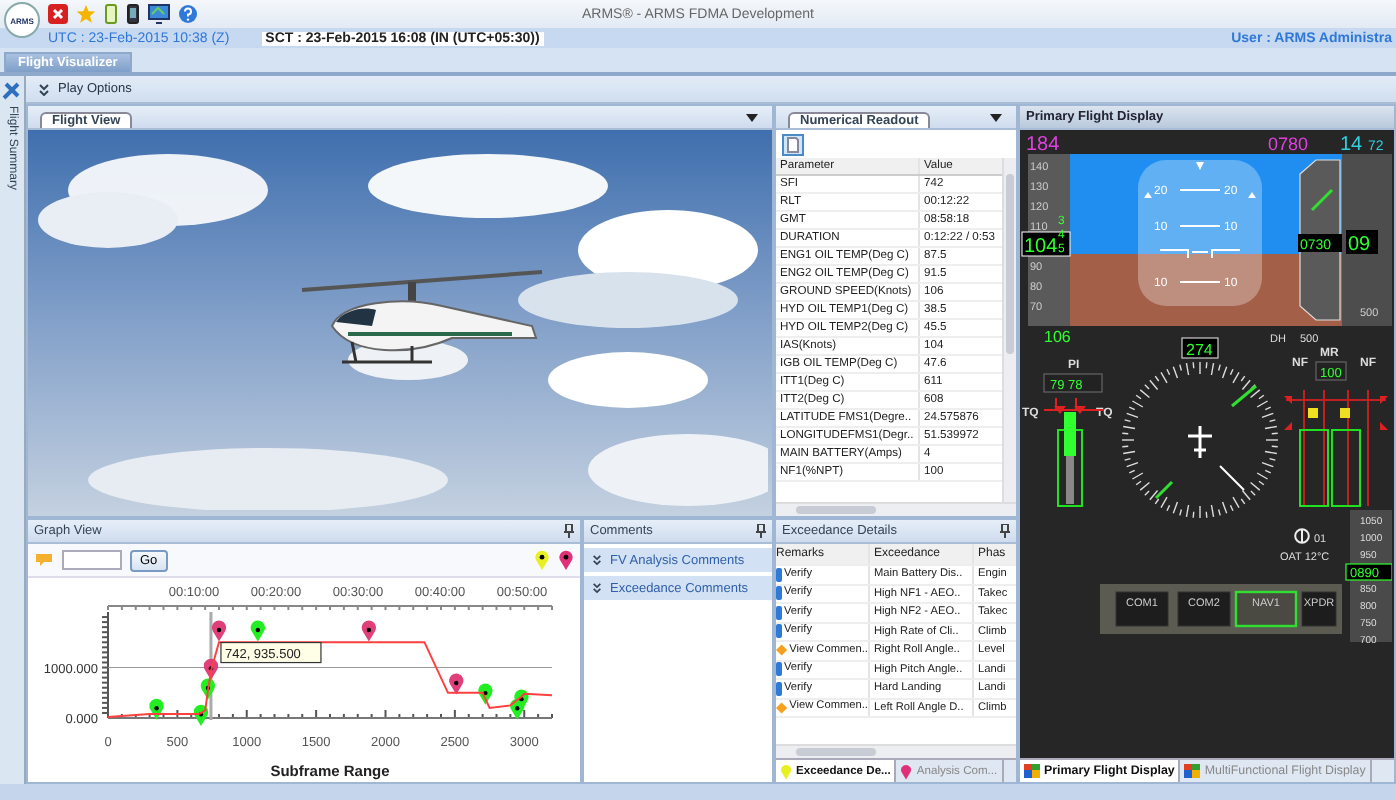 The height and width of the screenshot is (800, 1396). What do you see at coordinates (133, 14) in the screenshot?
I see `phone-icon` at bounding box center [133, 14].